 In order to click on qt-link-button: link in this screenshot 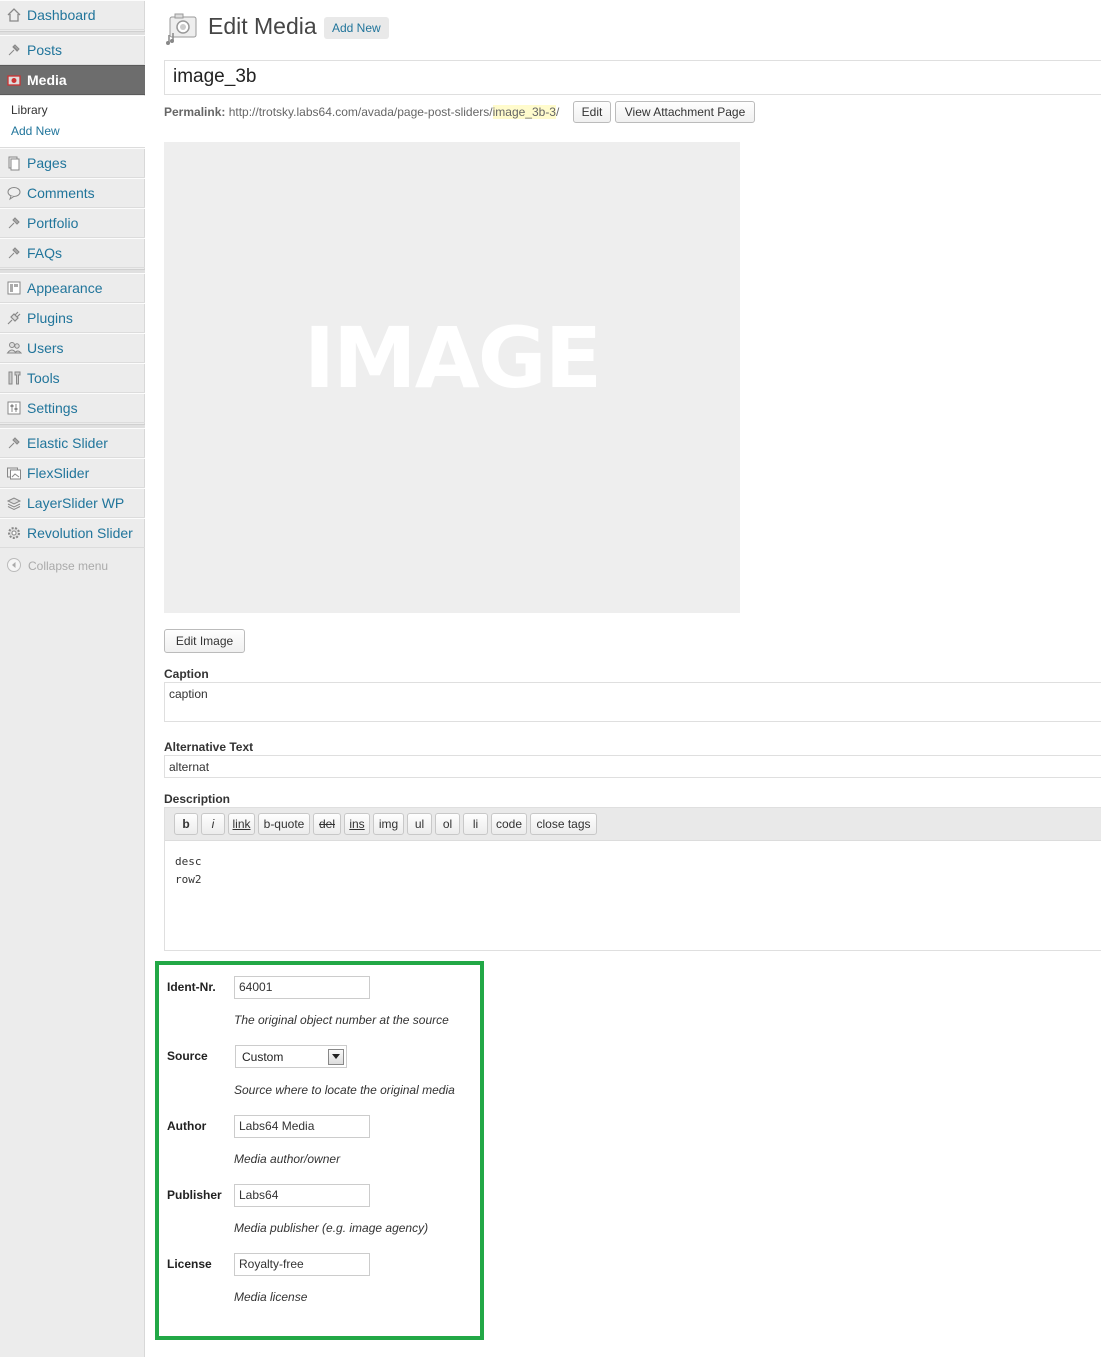, I will do `click(241, 824)`.